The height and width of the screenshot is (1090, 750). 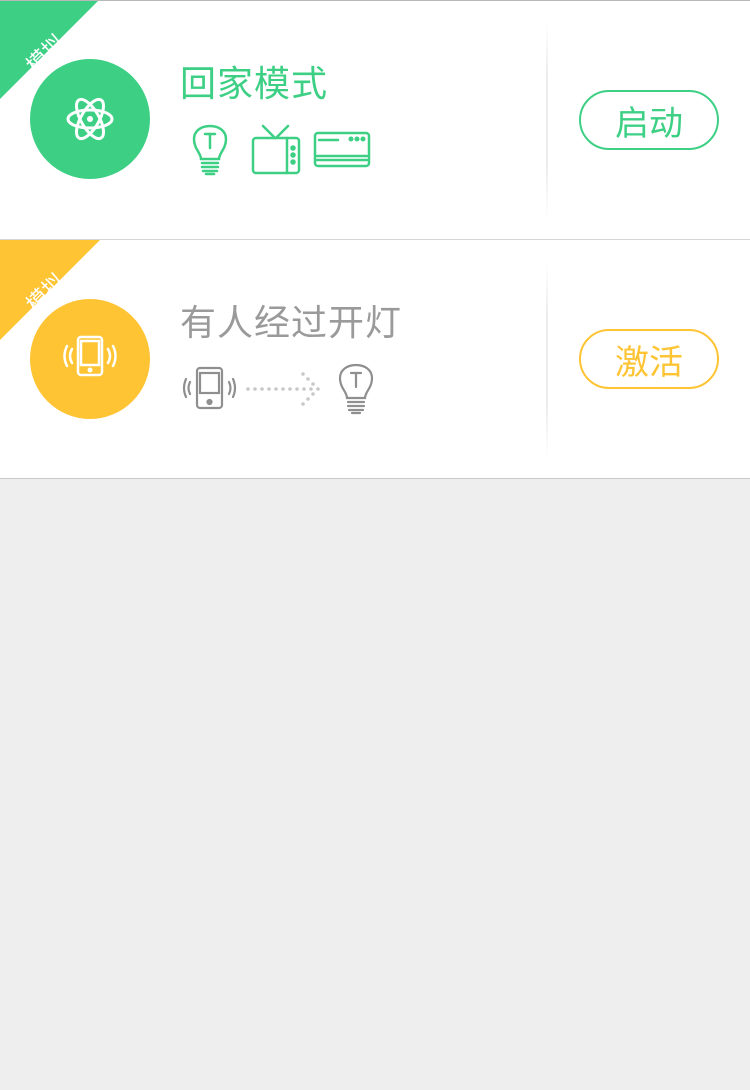 I want to click on dotted-arrow-icon, so click(x=283, y=389).